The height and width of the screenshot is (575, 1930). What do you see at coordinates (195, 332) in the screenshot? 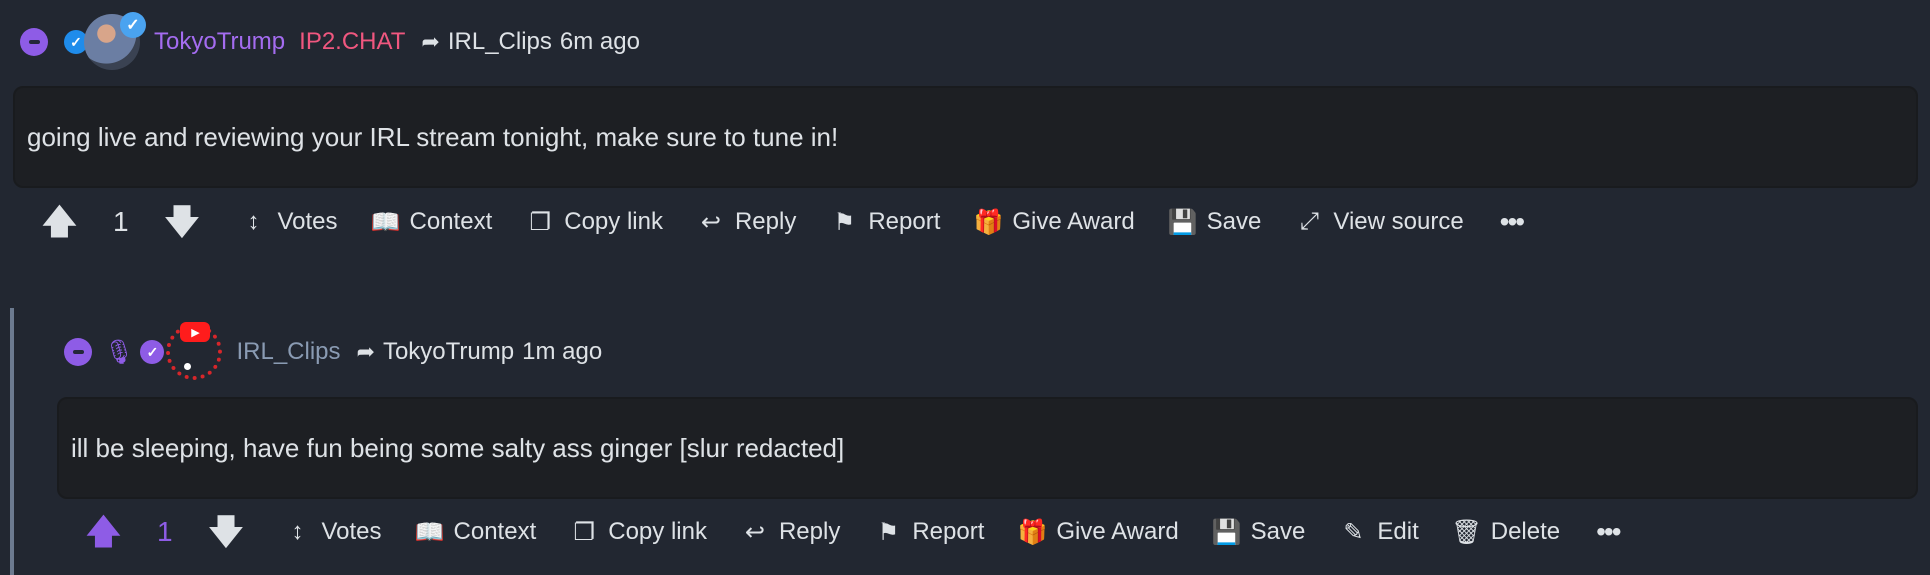
I see `youtube-play-icon: ▶` at bounding box center [195, 332].